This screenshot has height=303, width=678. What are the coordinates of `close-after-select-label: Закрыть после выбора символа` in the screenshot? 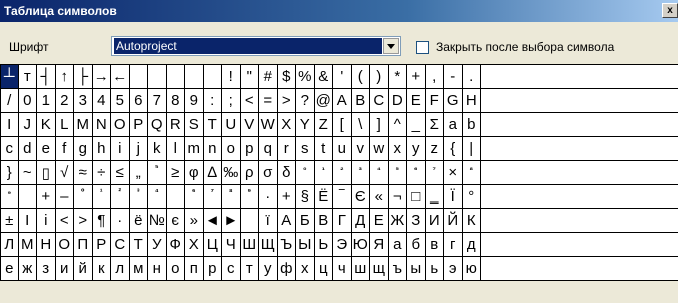 It's located at (525, 47).